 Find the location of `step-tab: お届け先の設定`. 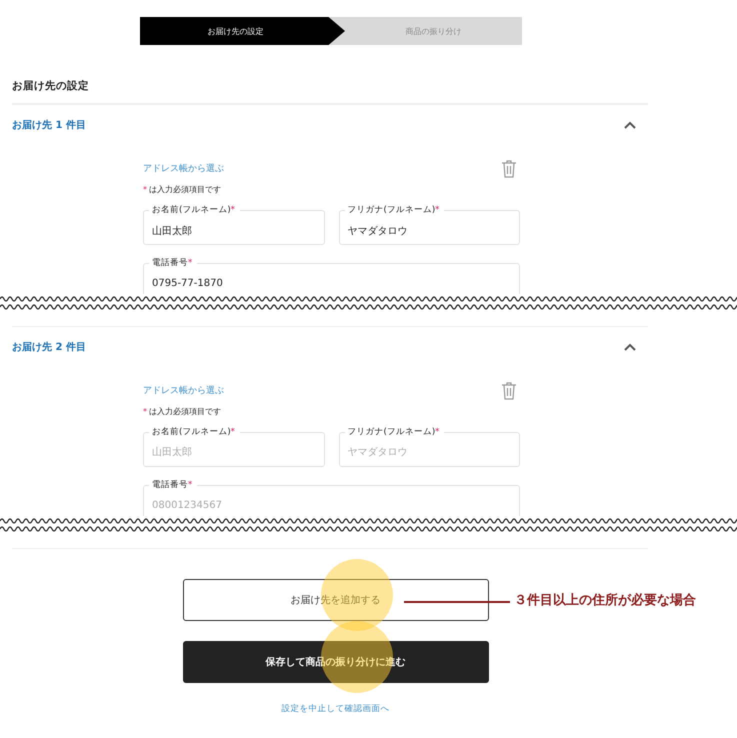

step-tab: お届け先の設定 is located at coordinates (242, 31).